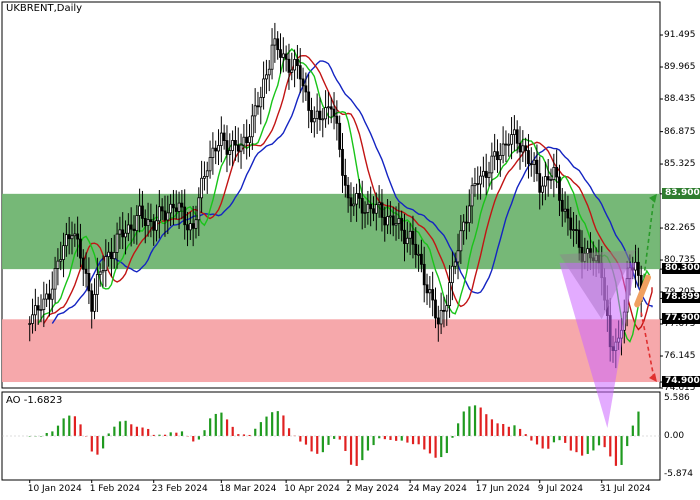  What do you see at coordinates (248, 489) in the screenshot?
I see `time-axis-tick-label: 18 Mar 2024` at bounding box center [248, 489].